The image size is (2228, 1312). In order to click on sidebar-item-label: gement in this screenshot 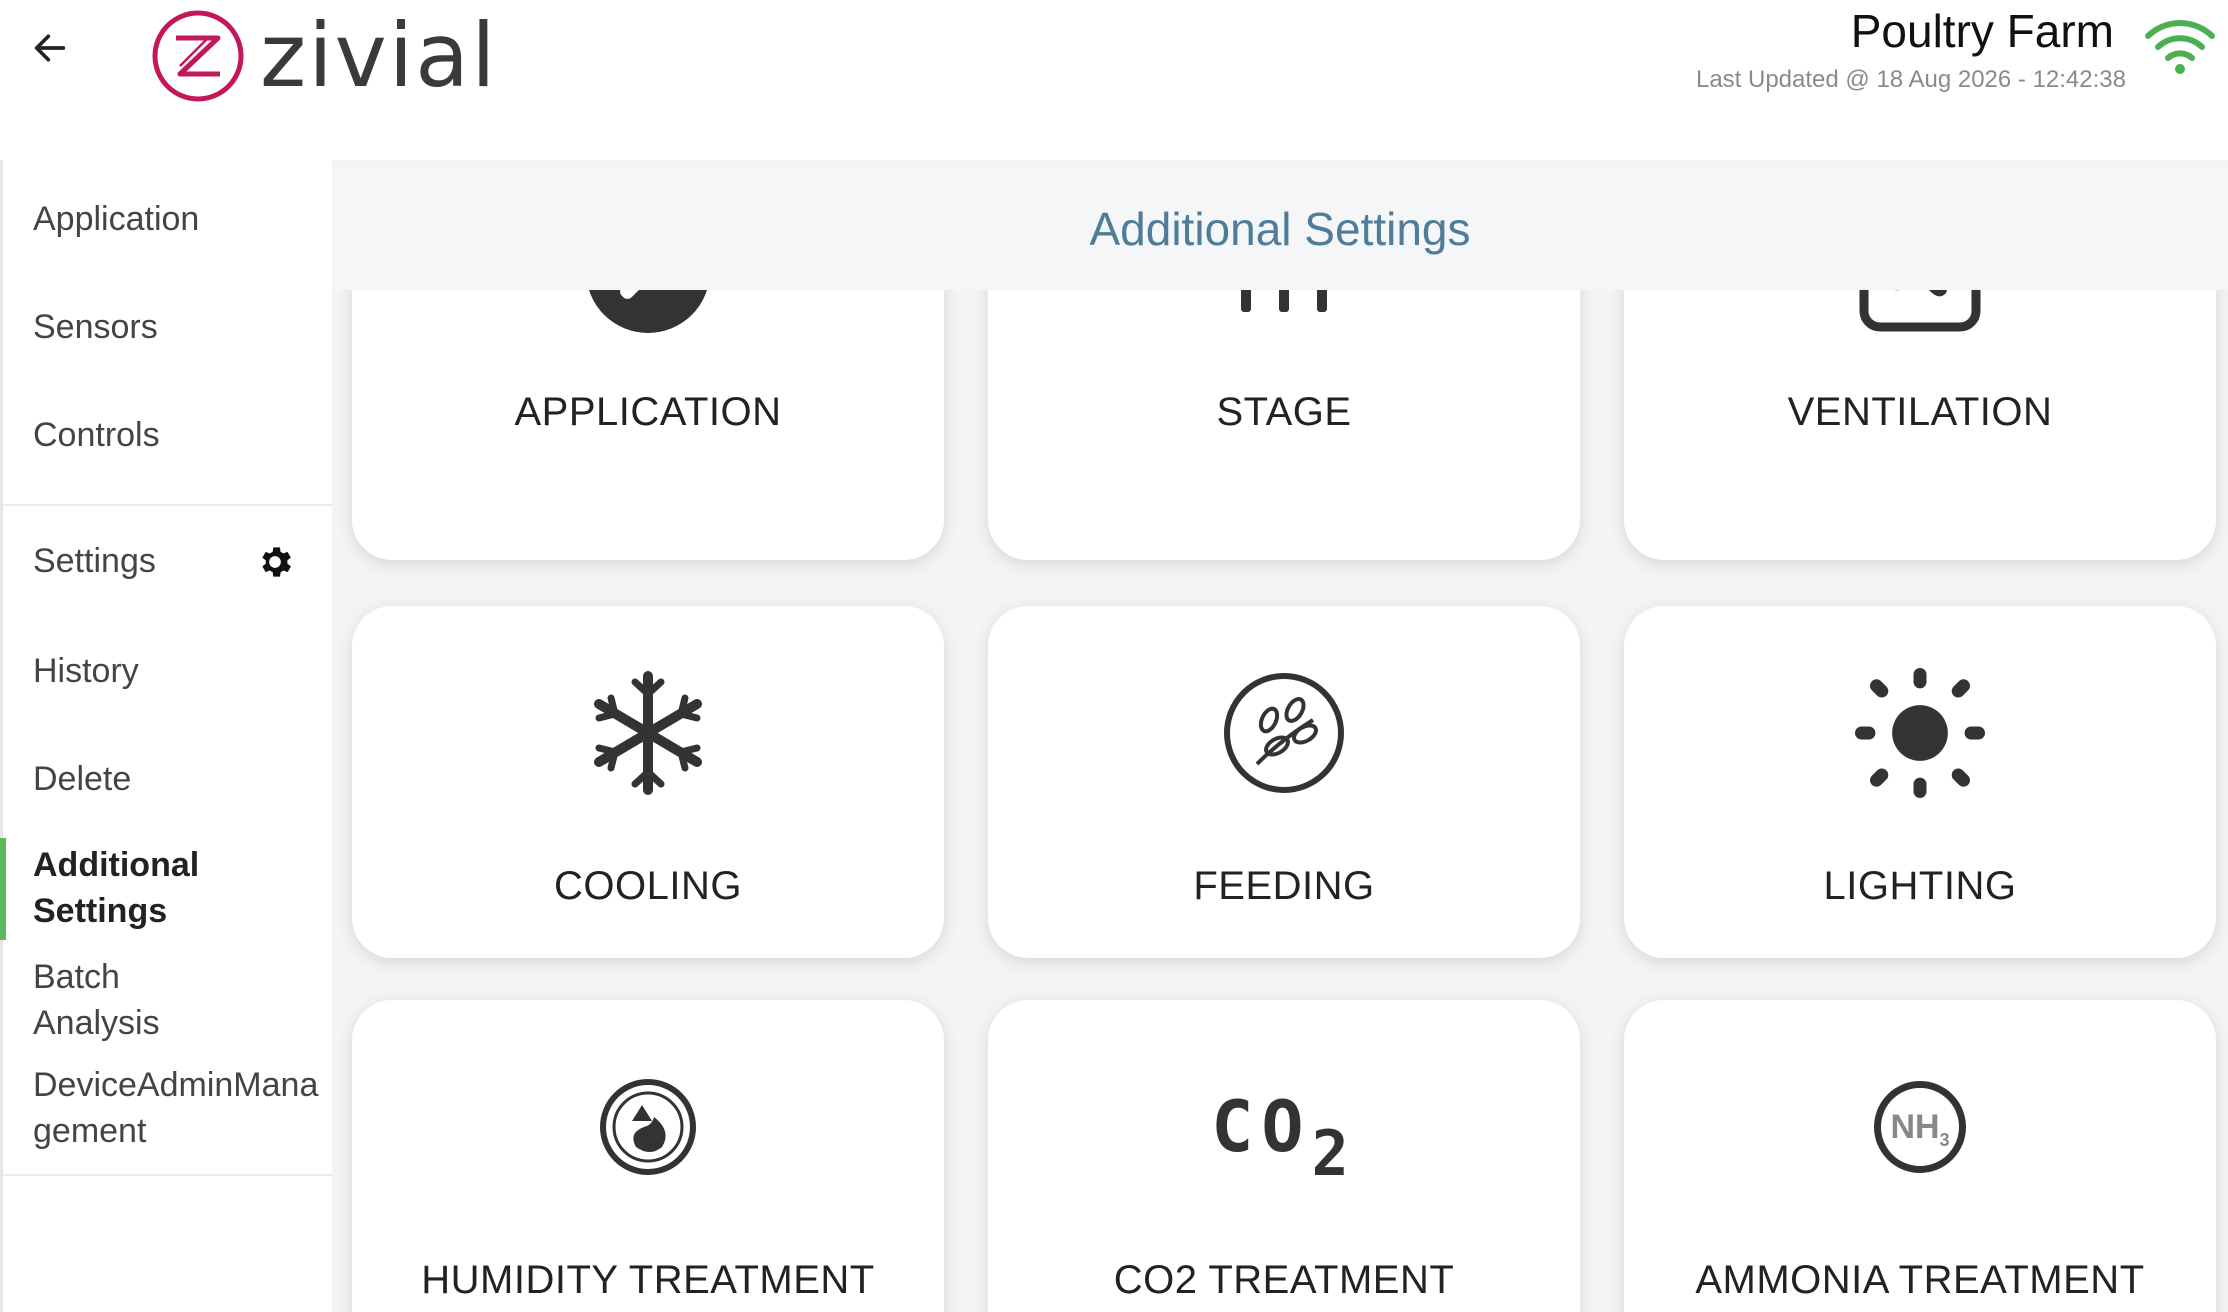, I will do `click(90, 1131)`.